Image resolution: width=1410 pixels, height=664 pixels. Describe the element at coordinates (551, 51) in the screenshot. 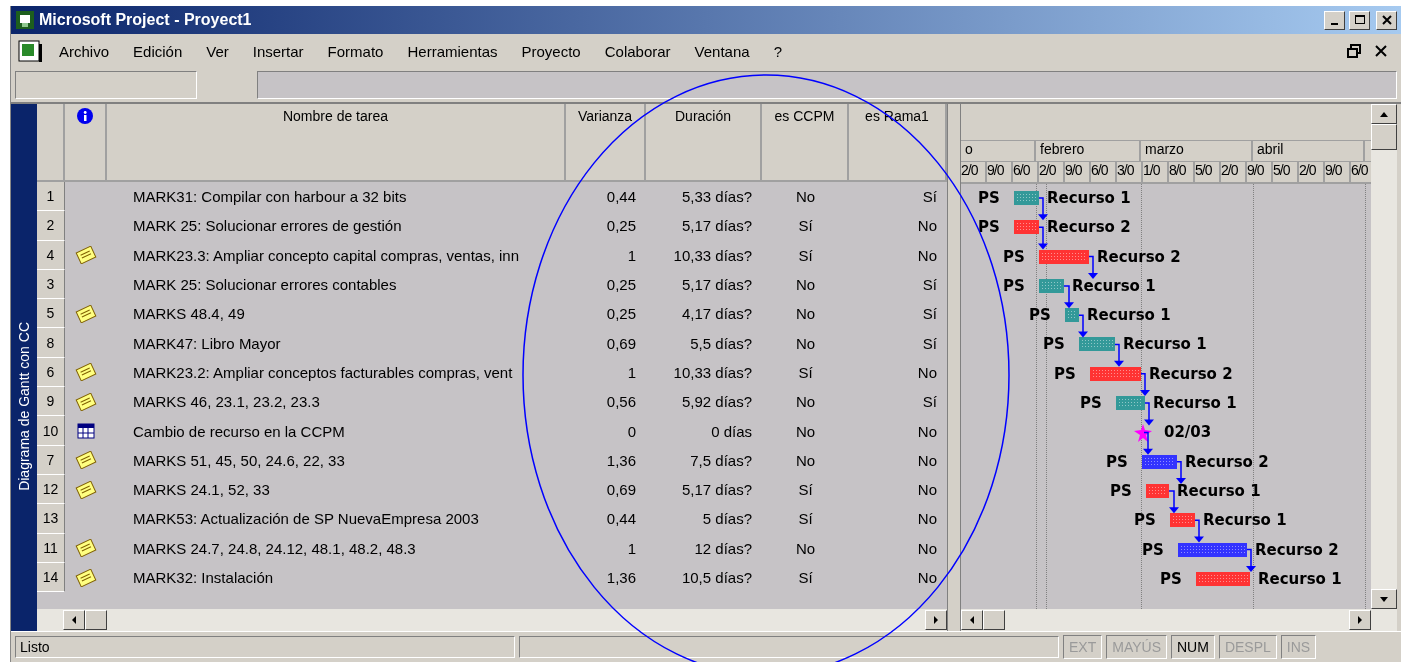

I see `menu-item: Proyecto` at that location.